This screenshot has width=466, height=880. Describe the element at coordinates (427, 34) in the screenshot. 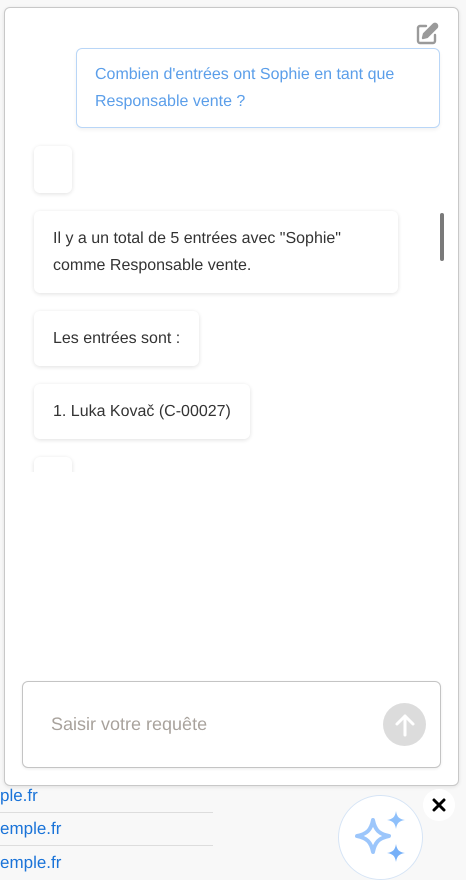

I see `edit-icon` at that location.